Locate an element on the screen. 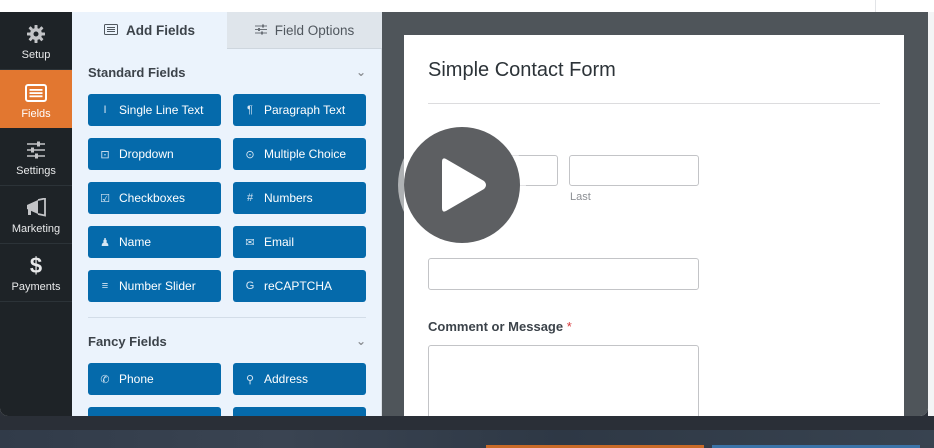  section-divider is located at coordinates (227, 317).